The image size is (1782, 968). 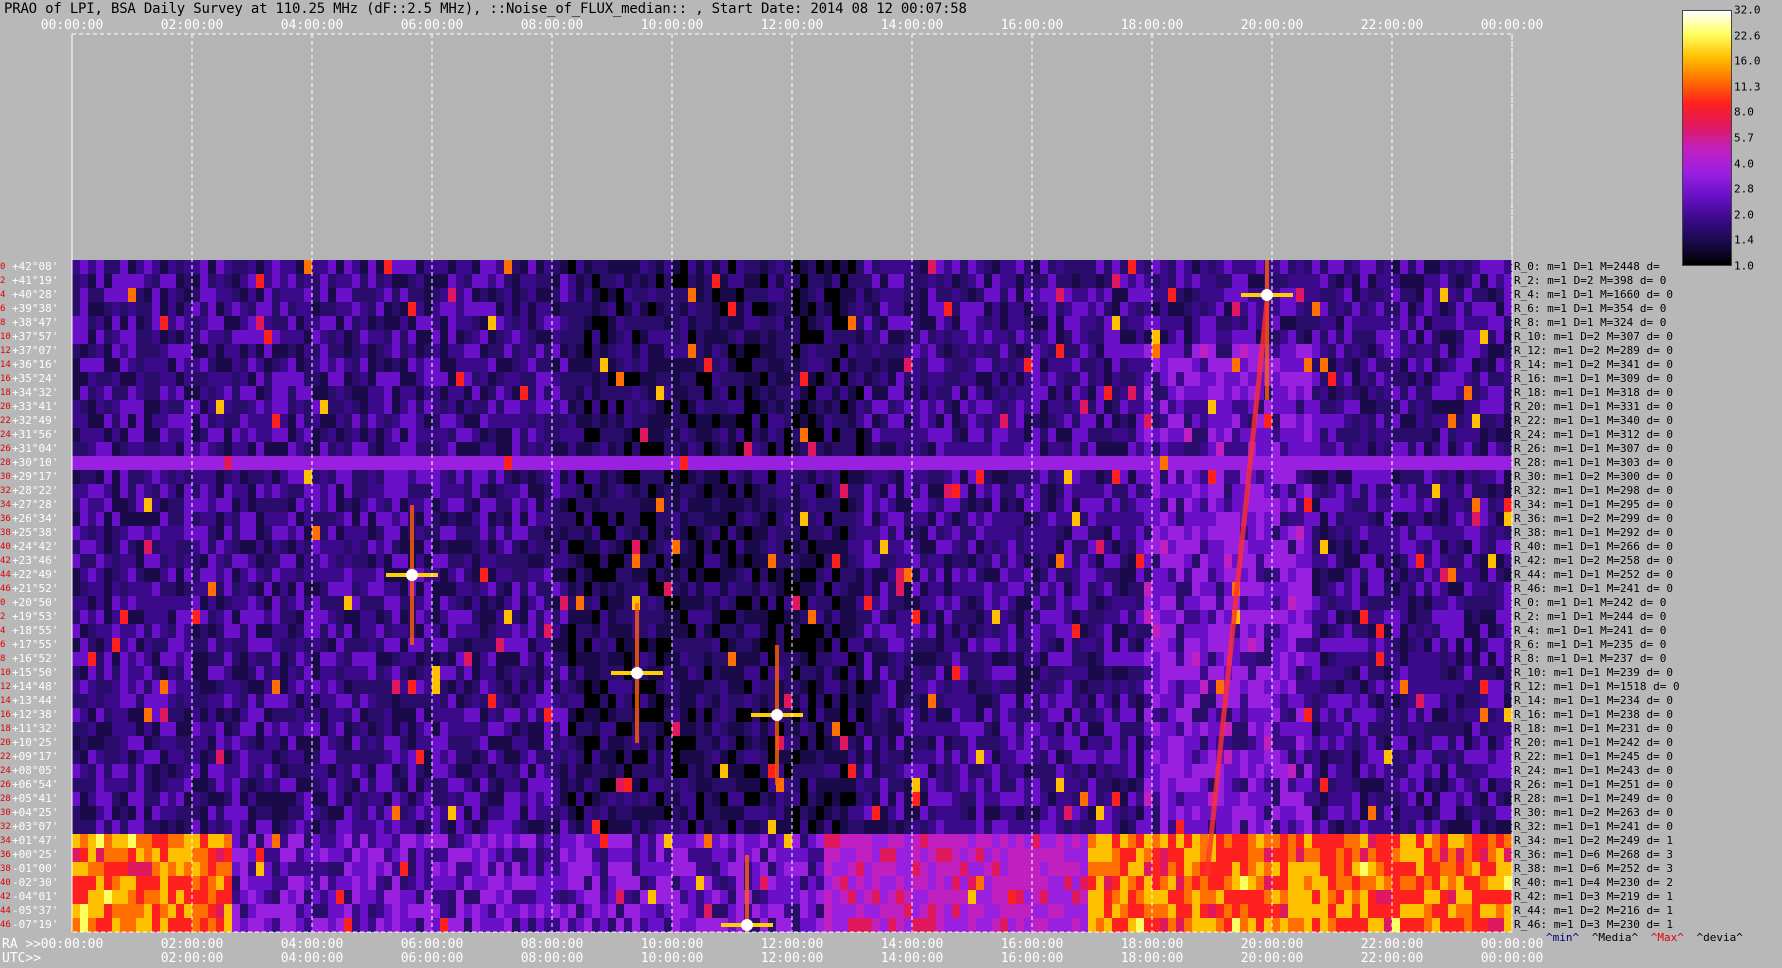 I want to click on ra-axis-tick: 18:00:00, so click(x=1152, y=944).